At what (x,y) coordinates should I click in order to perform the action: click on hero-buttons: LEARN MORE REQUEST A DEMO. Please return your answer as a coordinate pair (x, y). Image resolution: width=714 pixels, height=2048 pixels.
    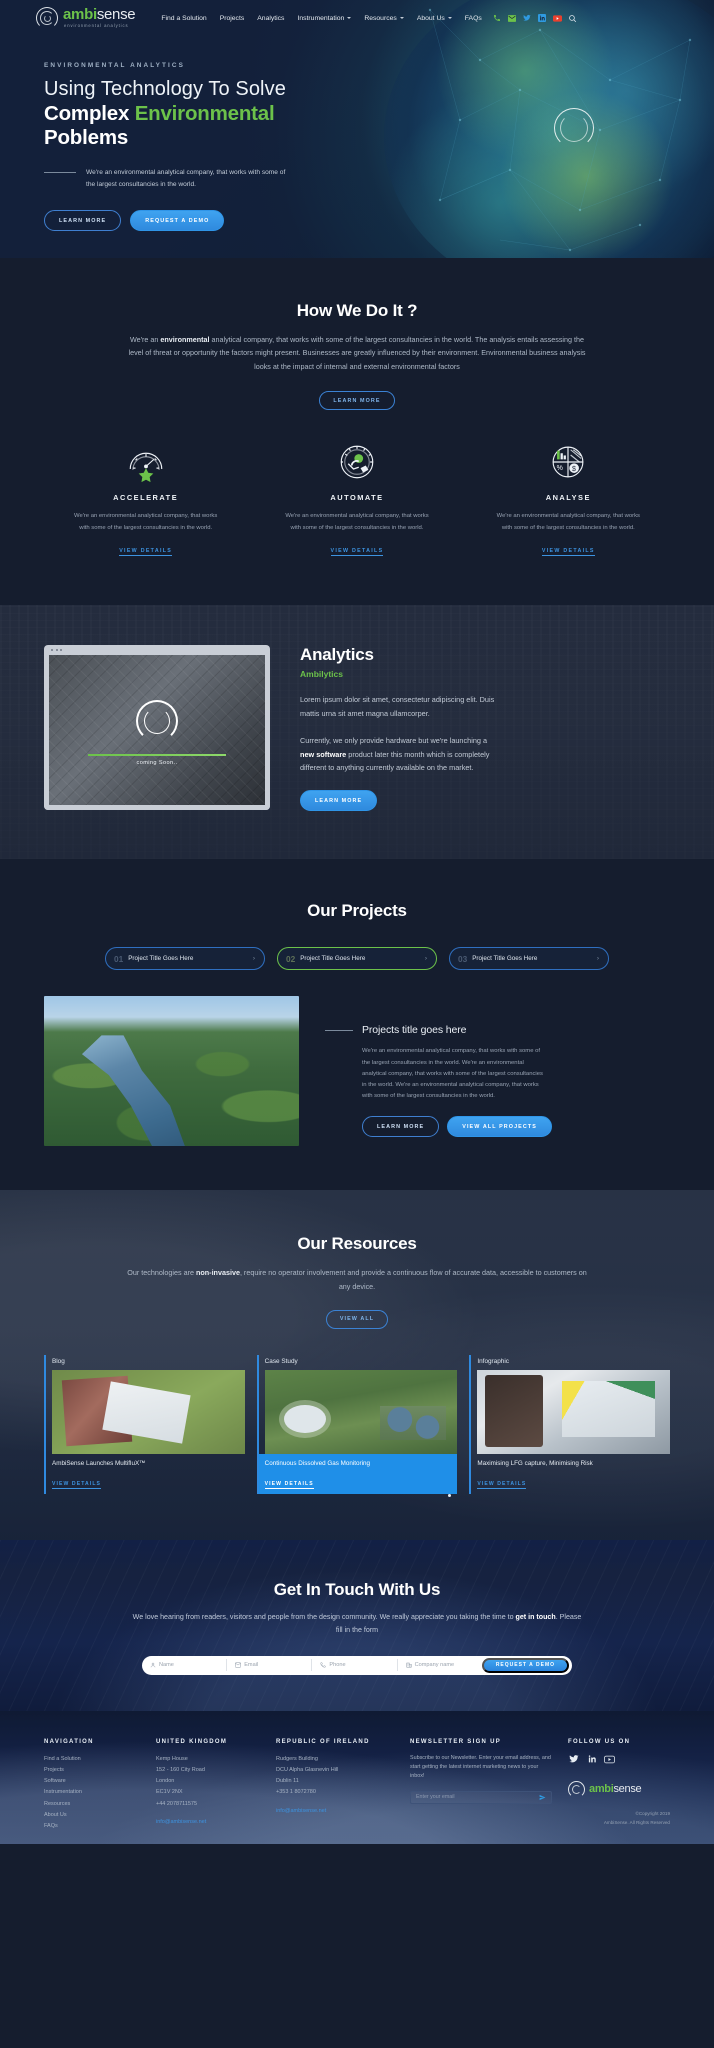
    Looking at the image, I should click on (187, 221).